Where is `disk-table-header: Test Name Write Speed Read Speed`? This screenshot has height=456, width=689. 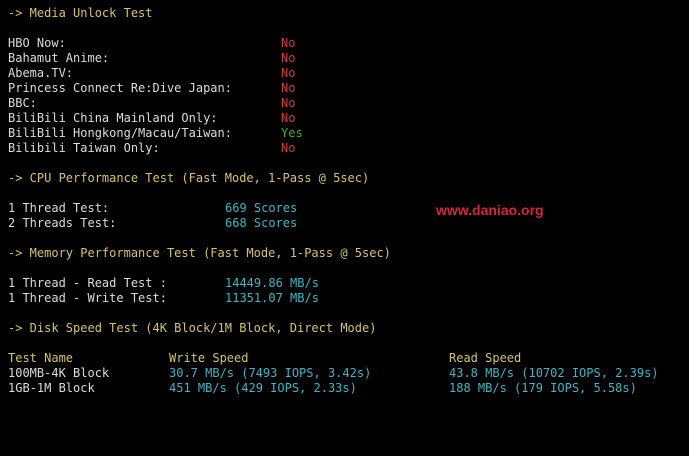
disk-table-header: Test Name Write Speed Read Speed is located at coordinates (264, 358).